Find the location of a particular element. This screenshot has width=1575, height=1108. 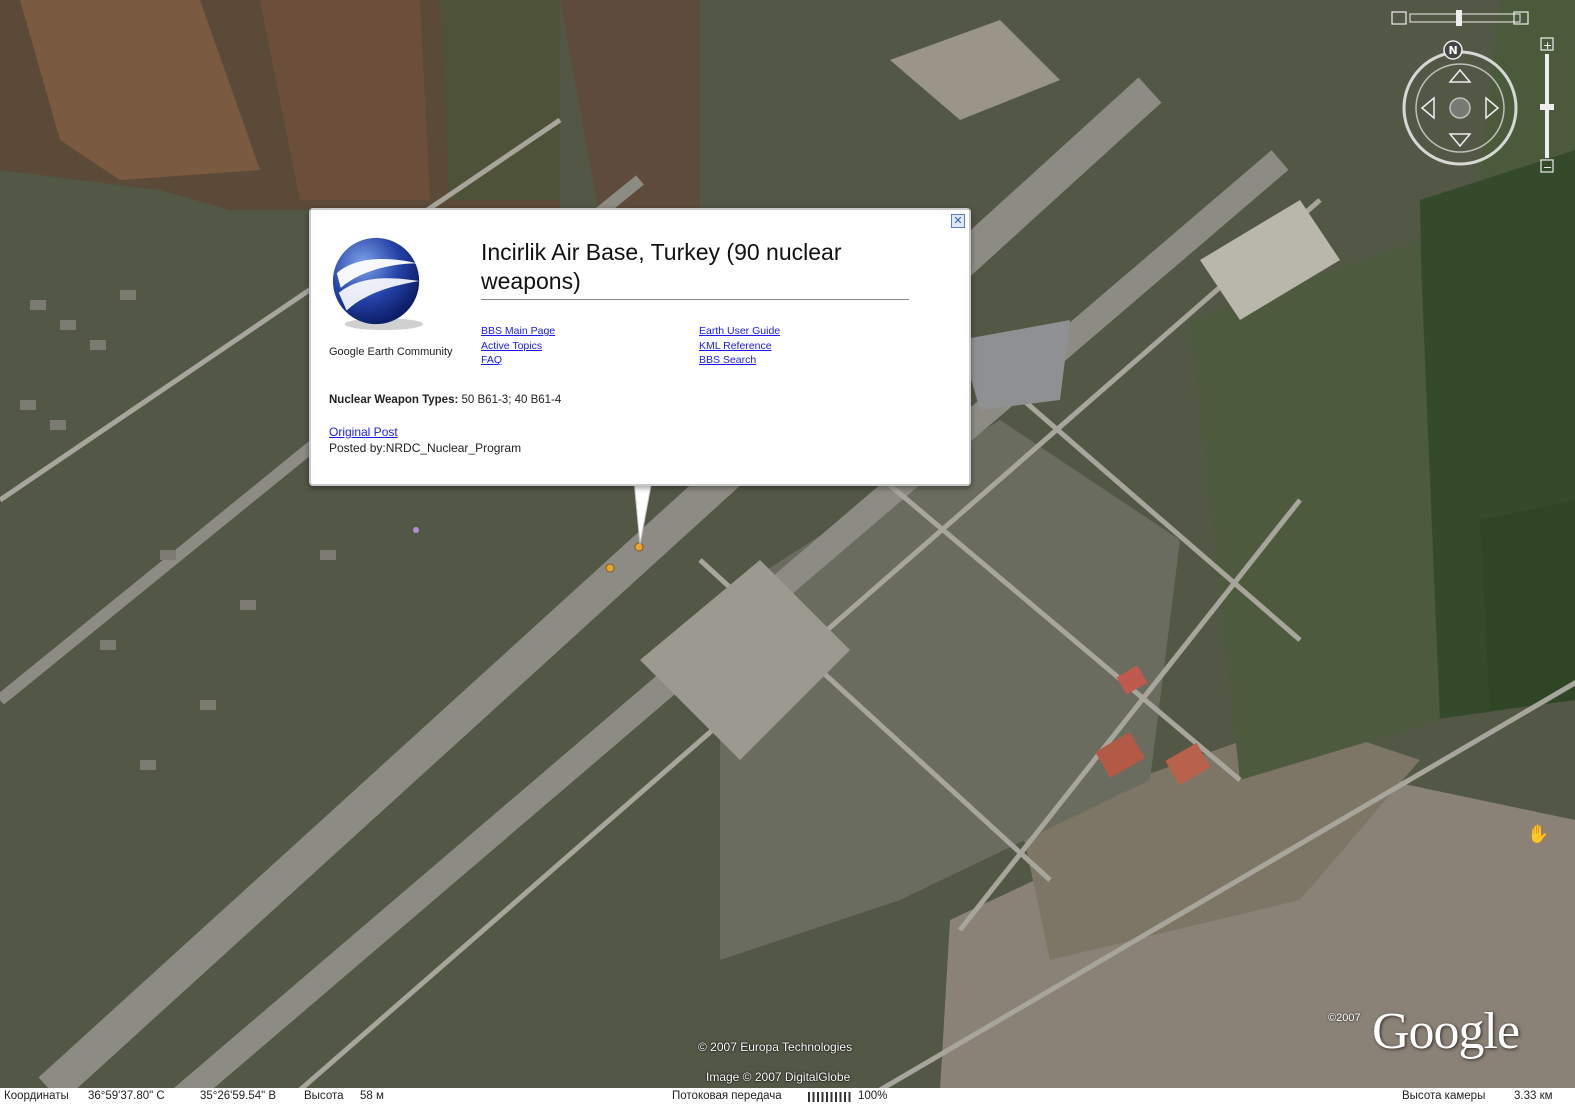

zoom-in-icon: + is located at coordinates (1547, 45).